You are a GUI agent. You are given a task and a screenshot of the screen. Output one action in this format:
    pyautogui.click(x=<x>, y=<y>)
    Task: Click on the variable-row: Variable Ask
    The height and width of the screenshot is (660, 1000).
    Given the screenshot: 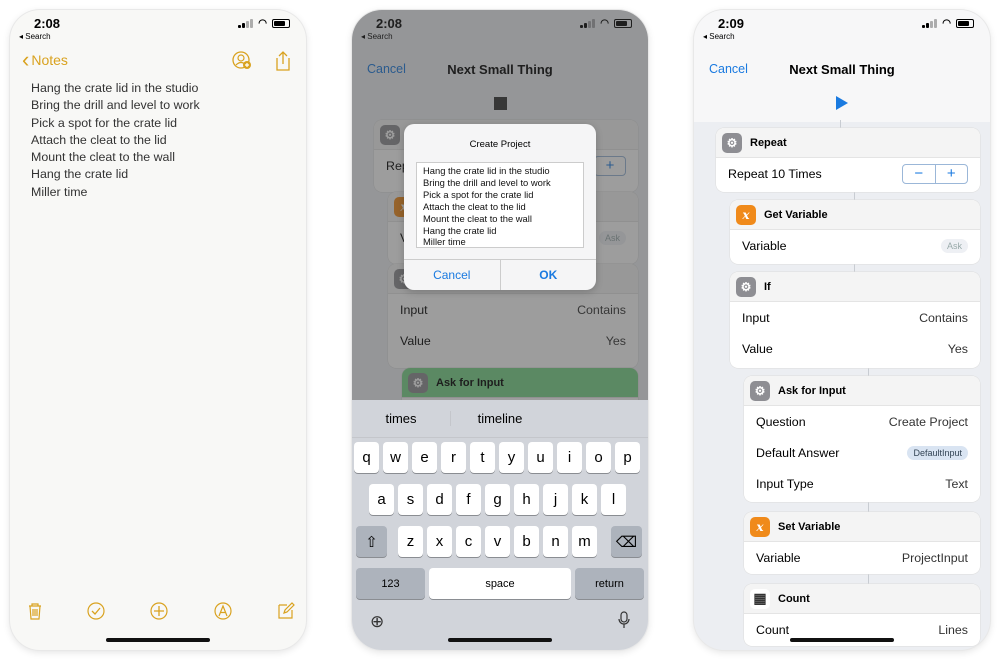 What is the action you would take?
    pyautogui.click(x=855, y=245)
    